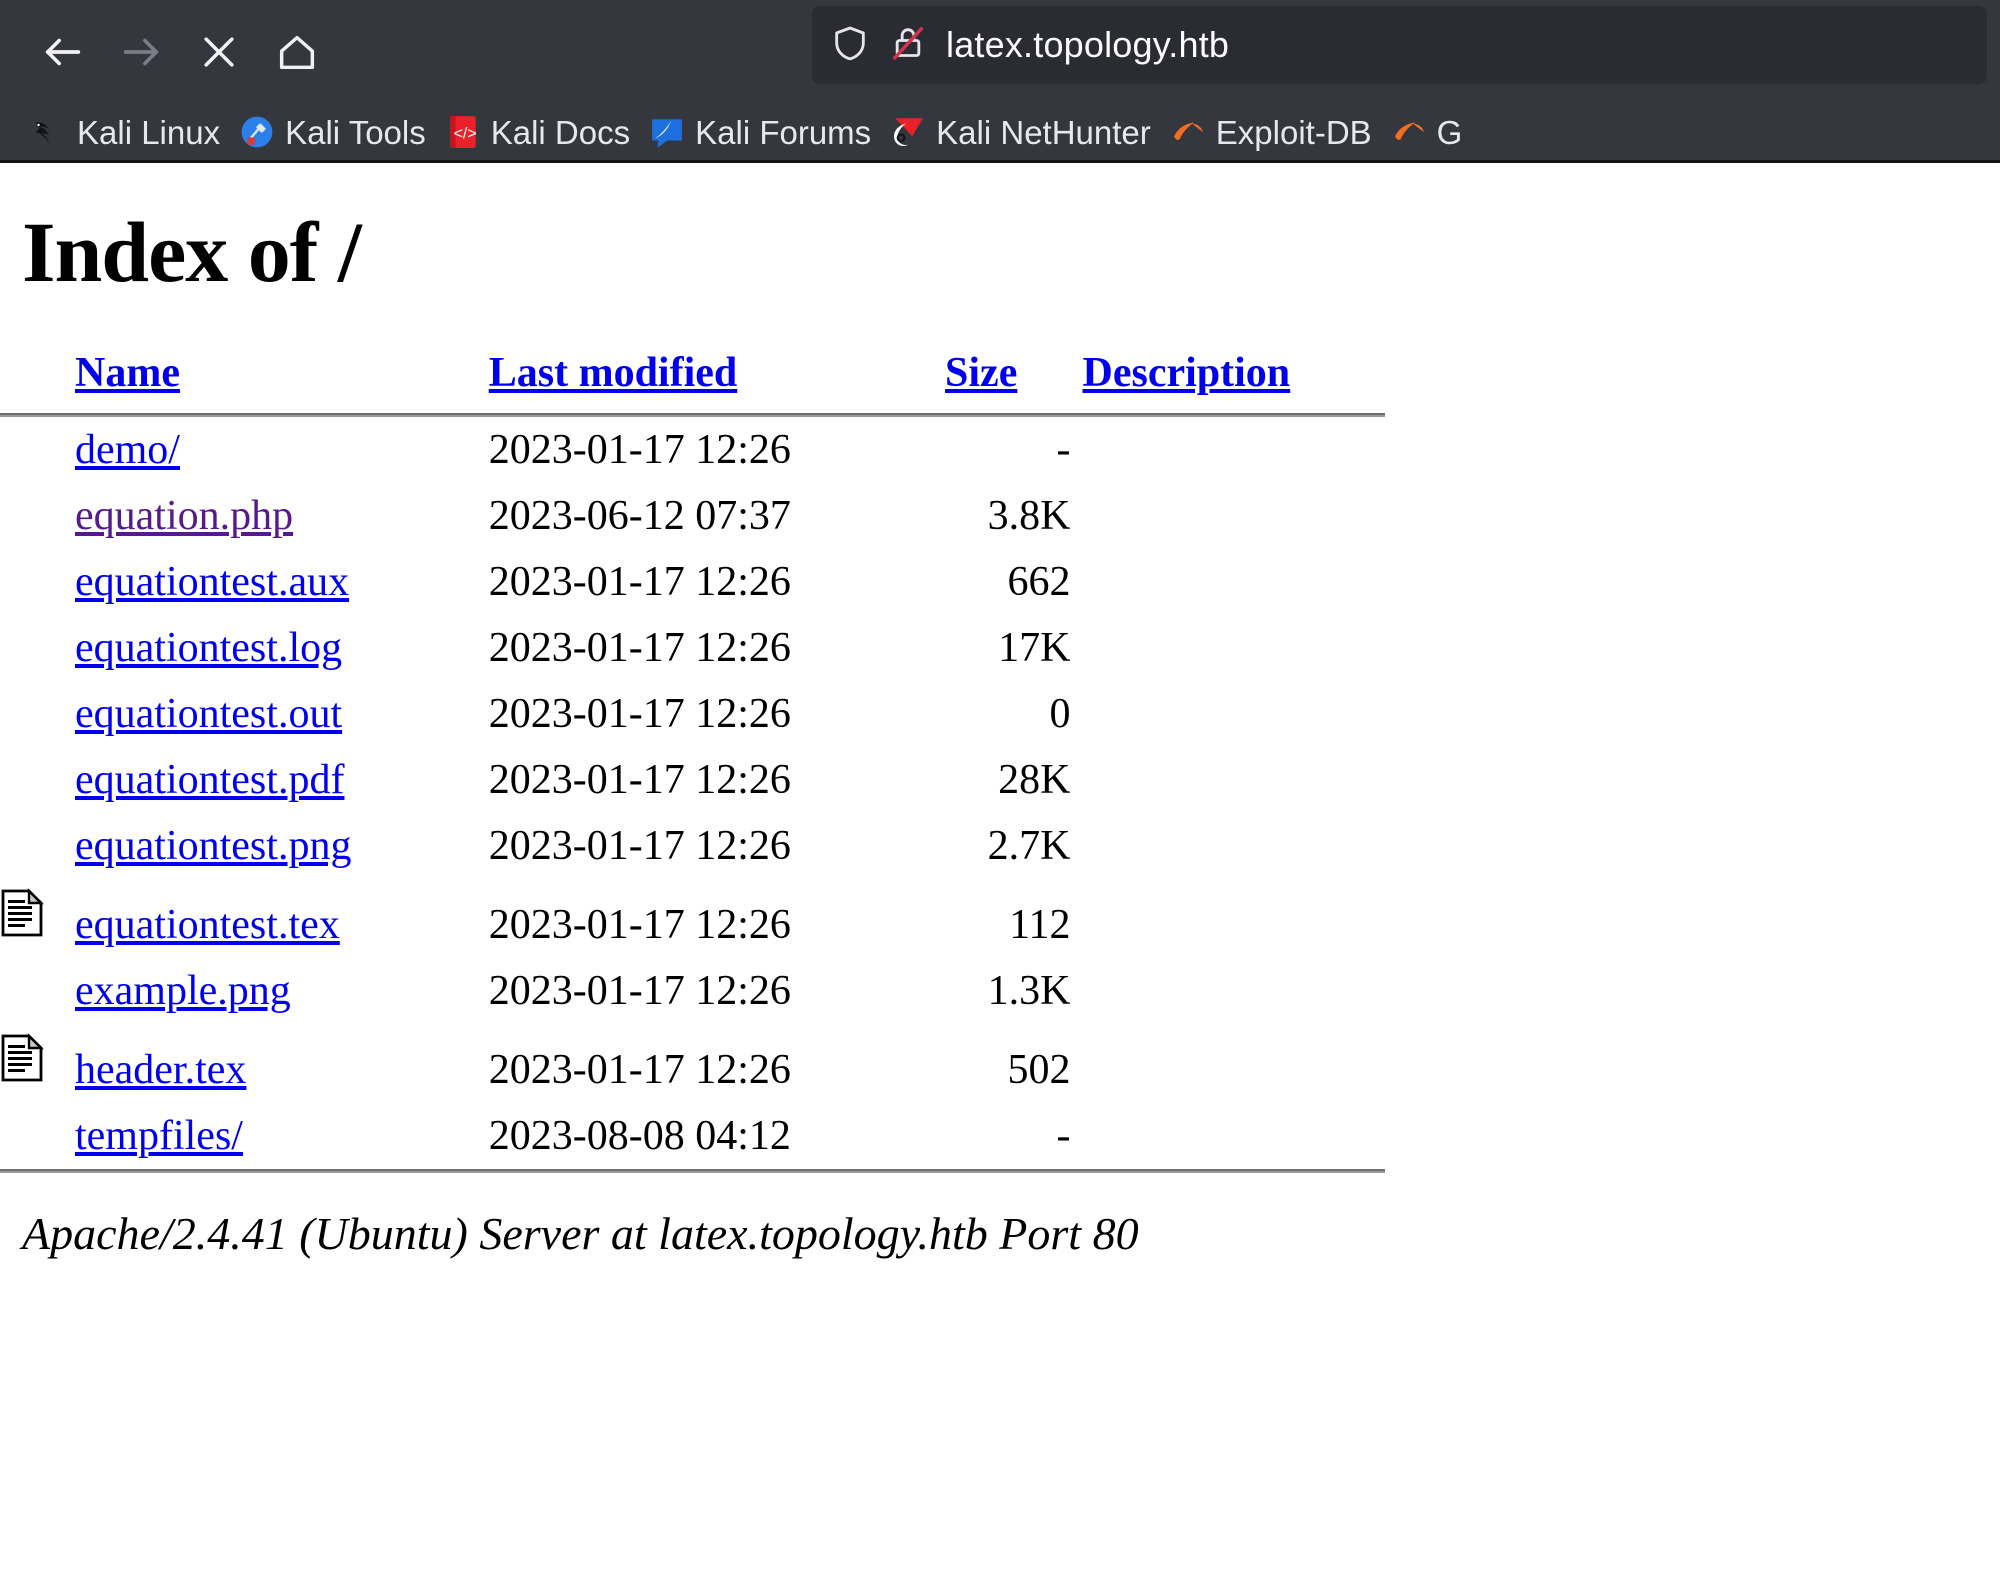 The height and width of the screenshot is (1581, 2000). I want to click on google-hacking-db-icon, so click(1409, 132).